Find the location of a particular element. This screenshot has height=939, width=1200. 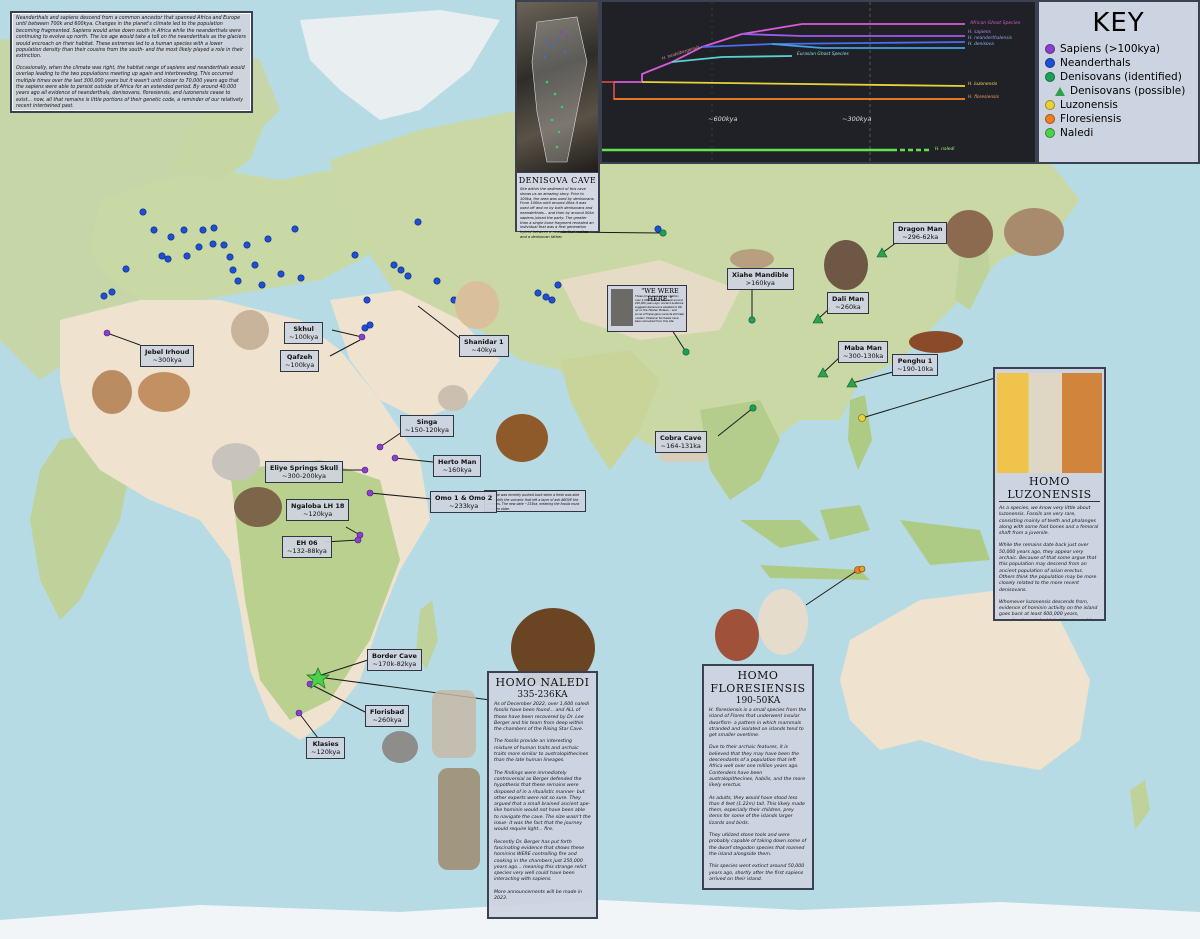

site-label-eh06: EH 06 ~132-88kya is located at coordinates (307, 547).